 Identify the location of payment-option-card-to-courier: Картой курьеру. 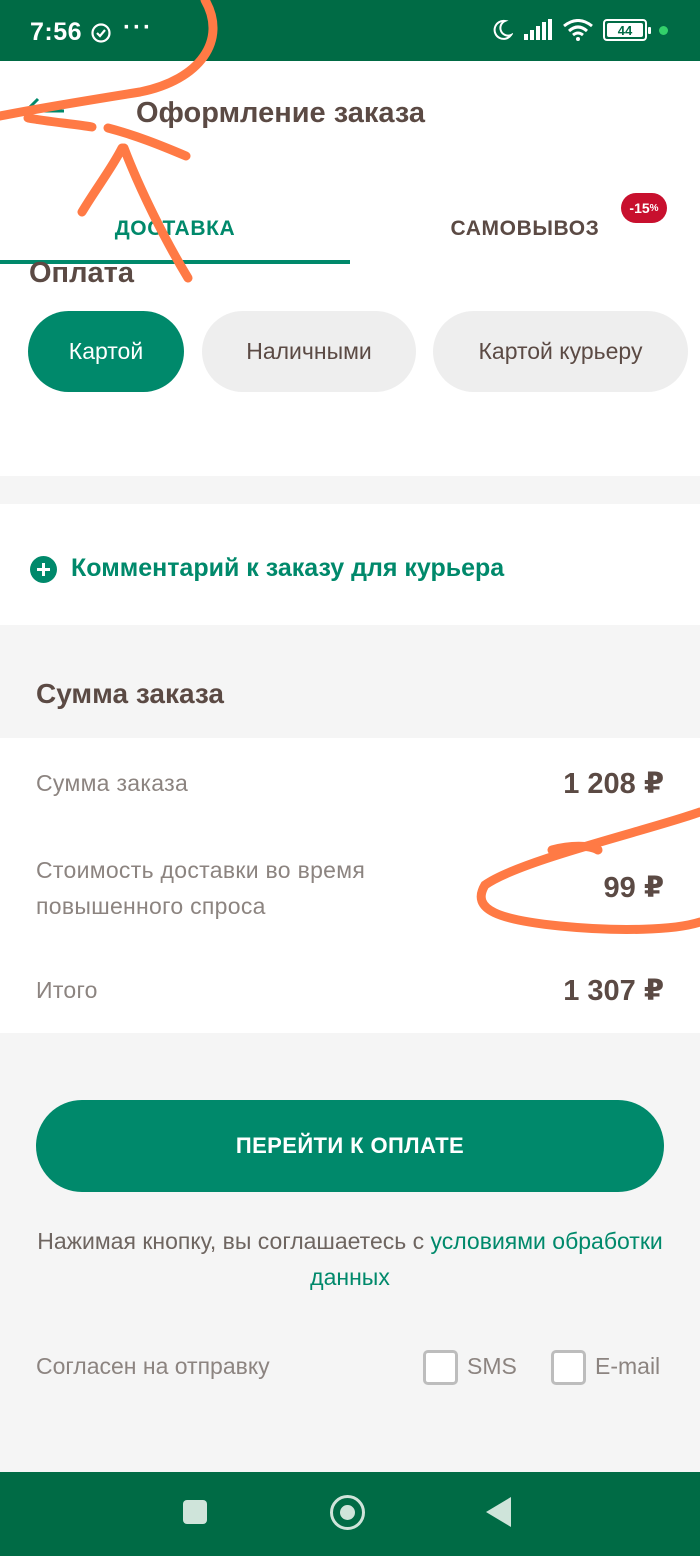
(560, 351).